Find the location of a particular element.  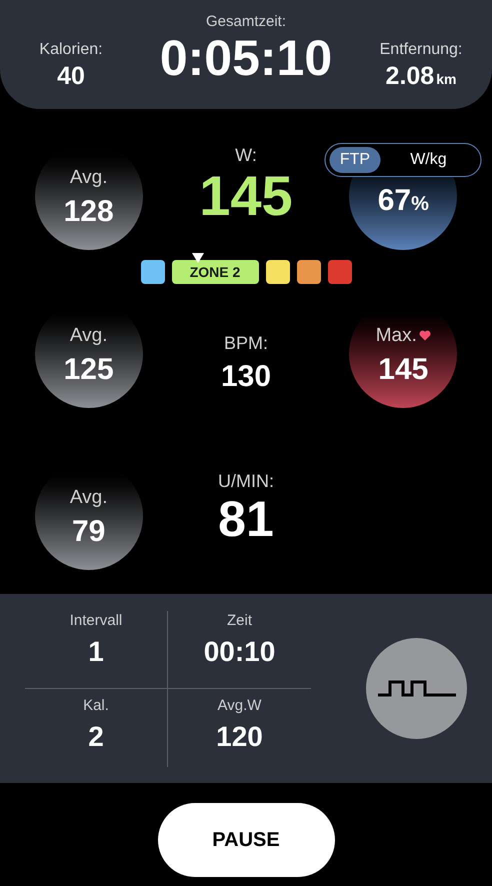

stat-label: Intervall is located at coordinates (96, 620).